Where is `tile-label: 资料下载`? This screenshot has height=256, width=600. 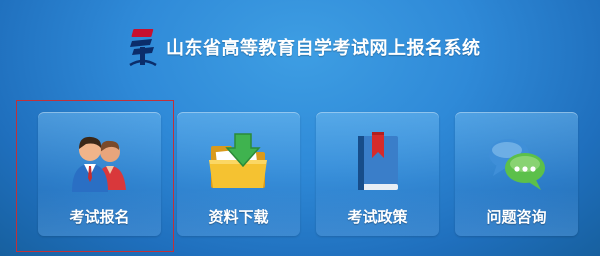
tile-label: 资料下载 is located at coordinates (238, 217).